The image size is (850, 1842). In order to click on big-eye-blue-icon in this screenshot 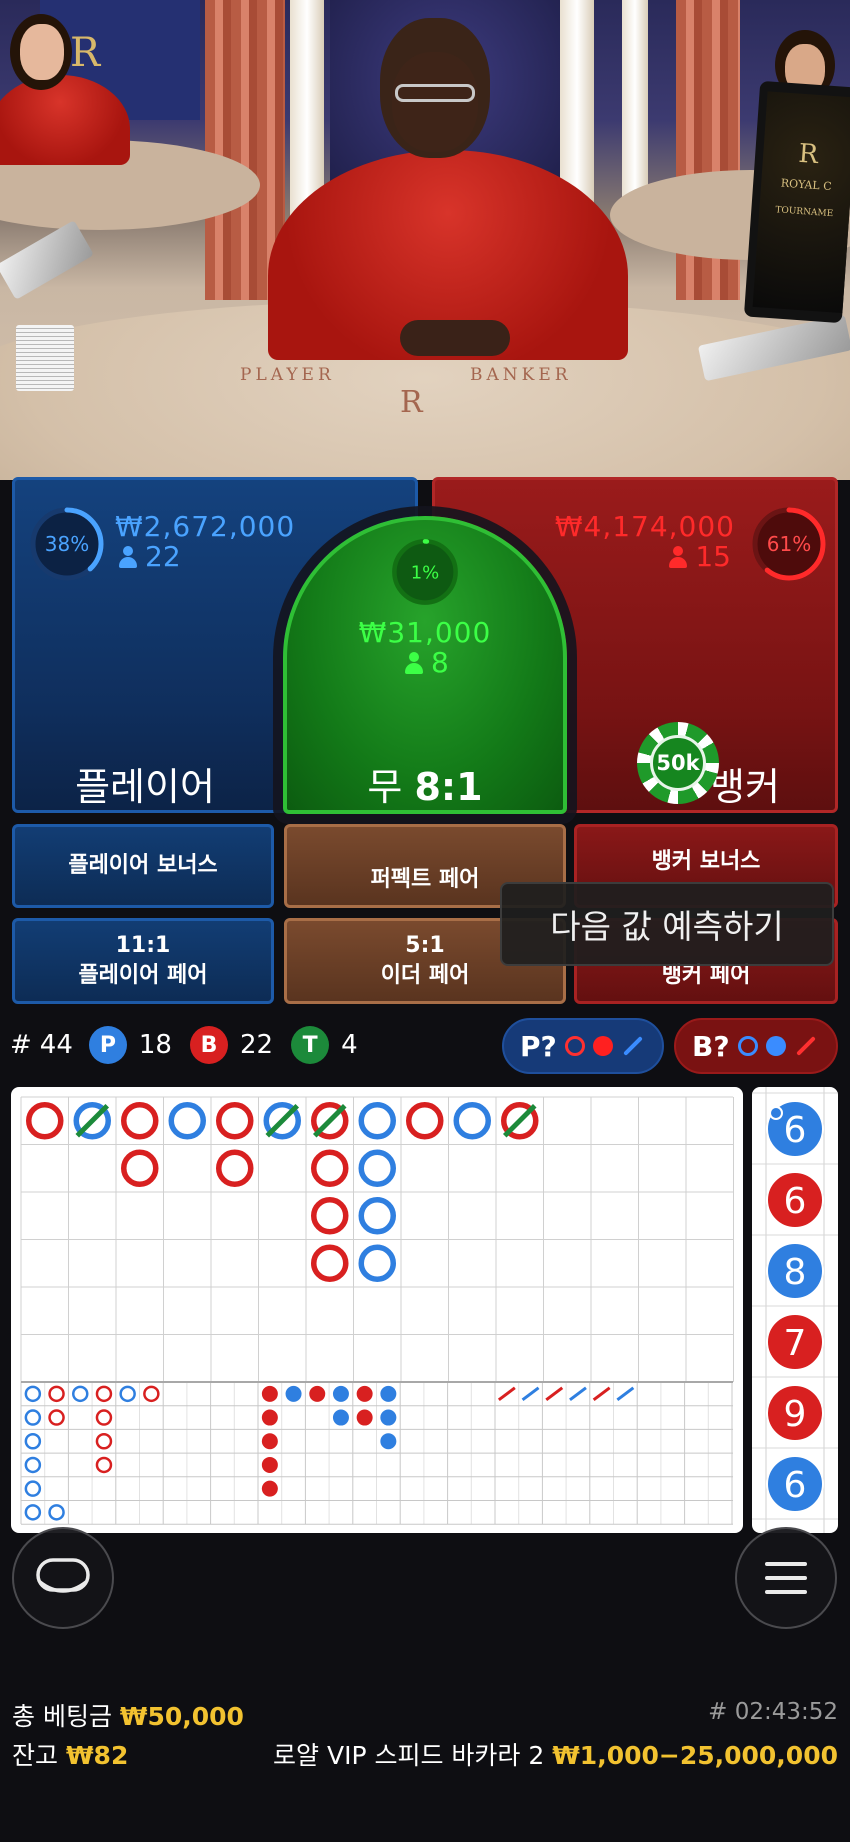, I will do `click(747, 1046)`.